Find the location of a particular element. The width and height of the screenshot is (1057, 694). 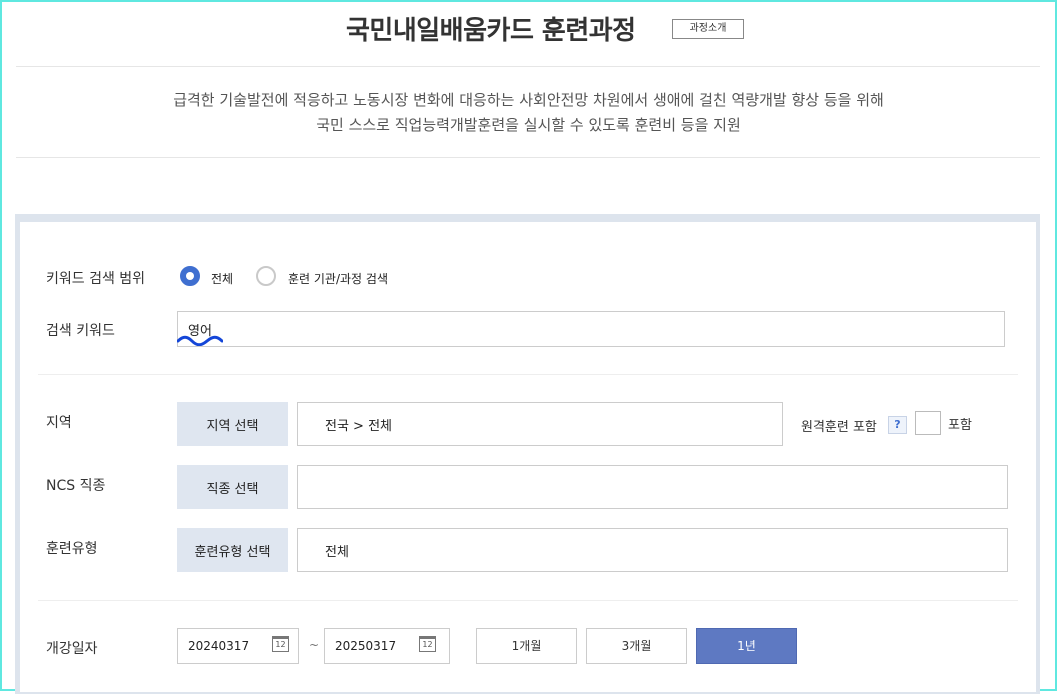

keyword-scope-label: 키워드 검색 범위 is located at coordinates (96, 279).